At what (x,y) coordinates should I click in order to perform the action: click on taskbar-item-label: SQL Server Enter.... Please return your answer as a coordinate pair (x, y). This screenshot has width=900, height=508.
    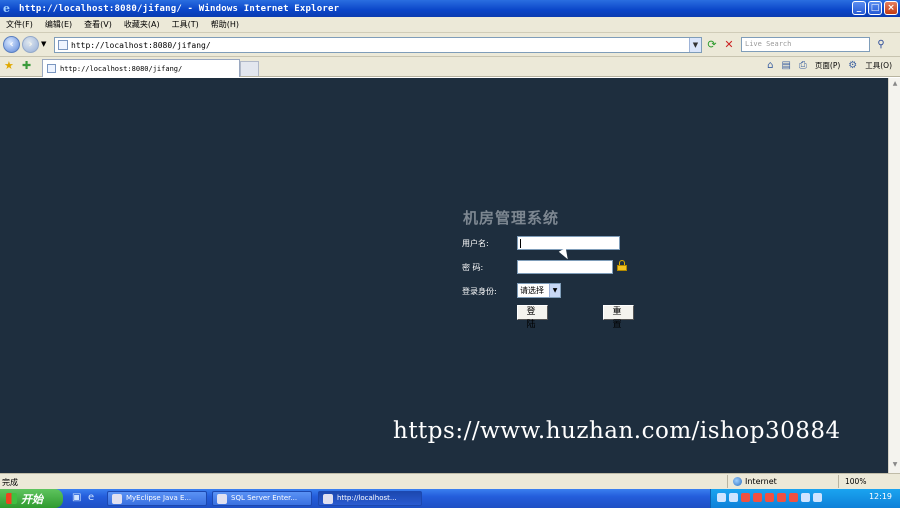
    Looking at the image, I should click on (264, 498).